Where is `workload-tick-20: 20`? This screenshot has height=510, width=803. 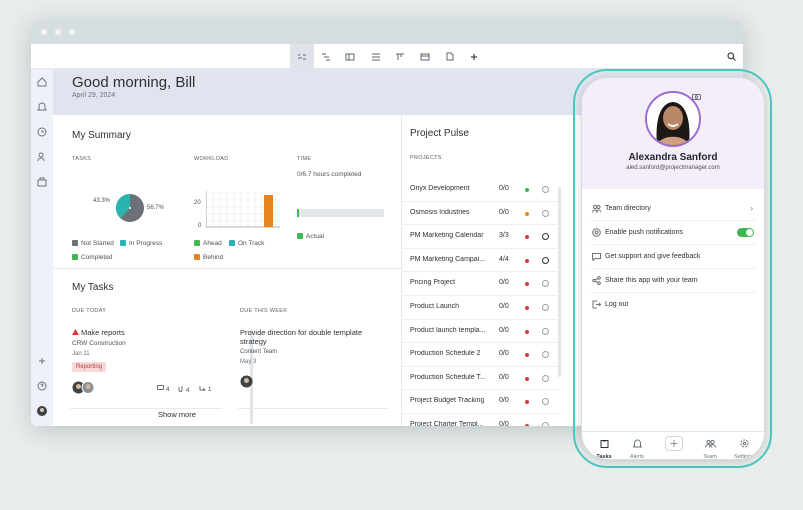
workload-tick-20: 20 is located at coordinates (197, 203).